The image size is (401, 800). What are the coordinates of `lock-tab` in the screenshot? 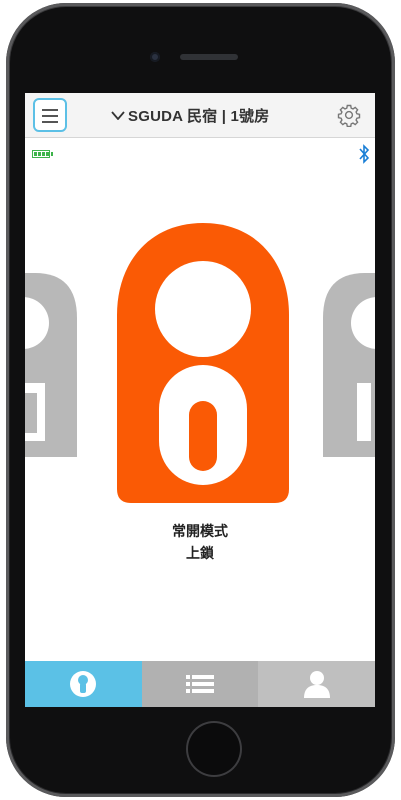 It's located at (83, 684).